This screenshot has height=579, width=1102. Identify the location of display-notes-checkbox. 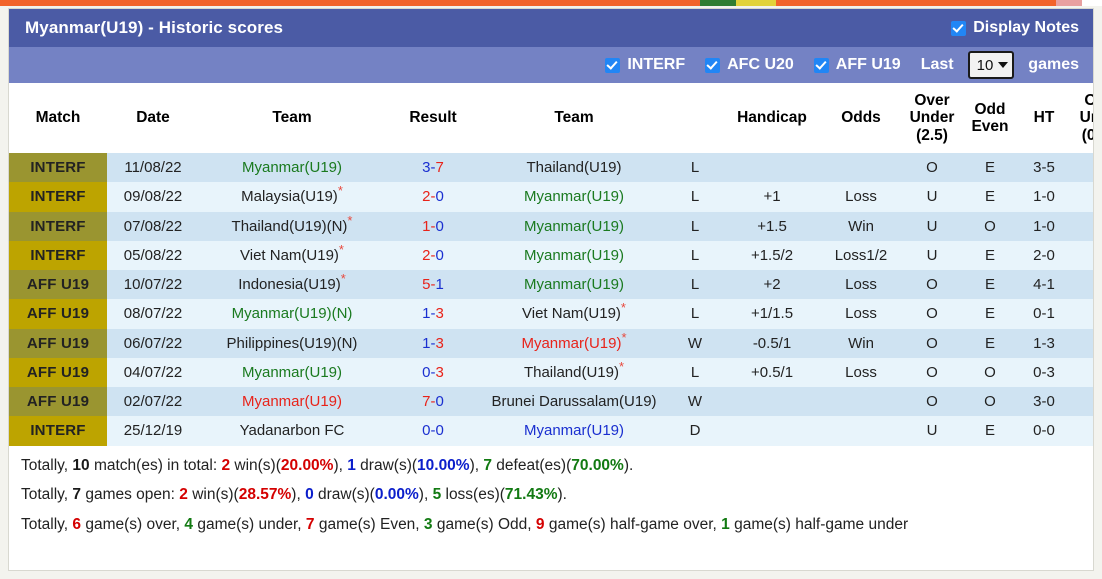
(959, 28).